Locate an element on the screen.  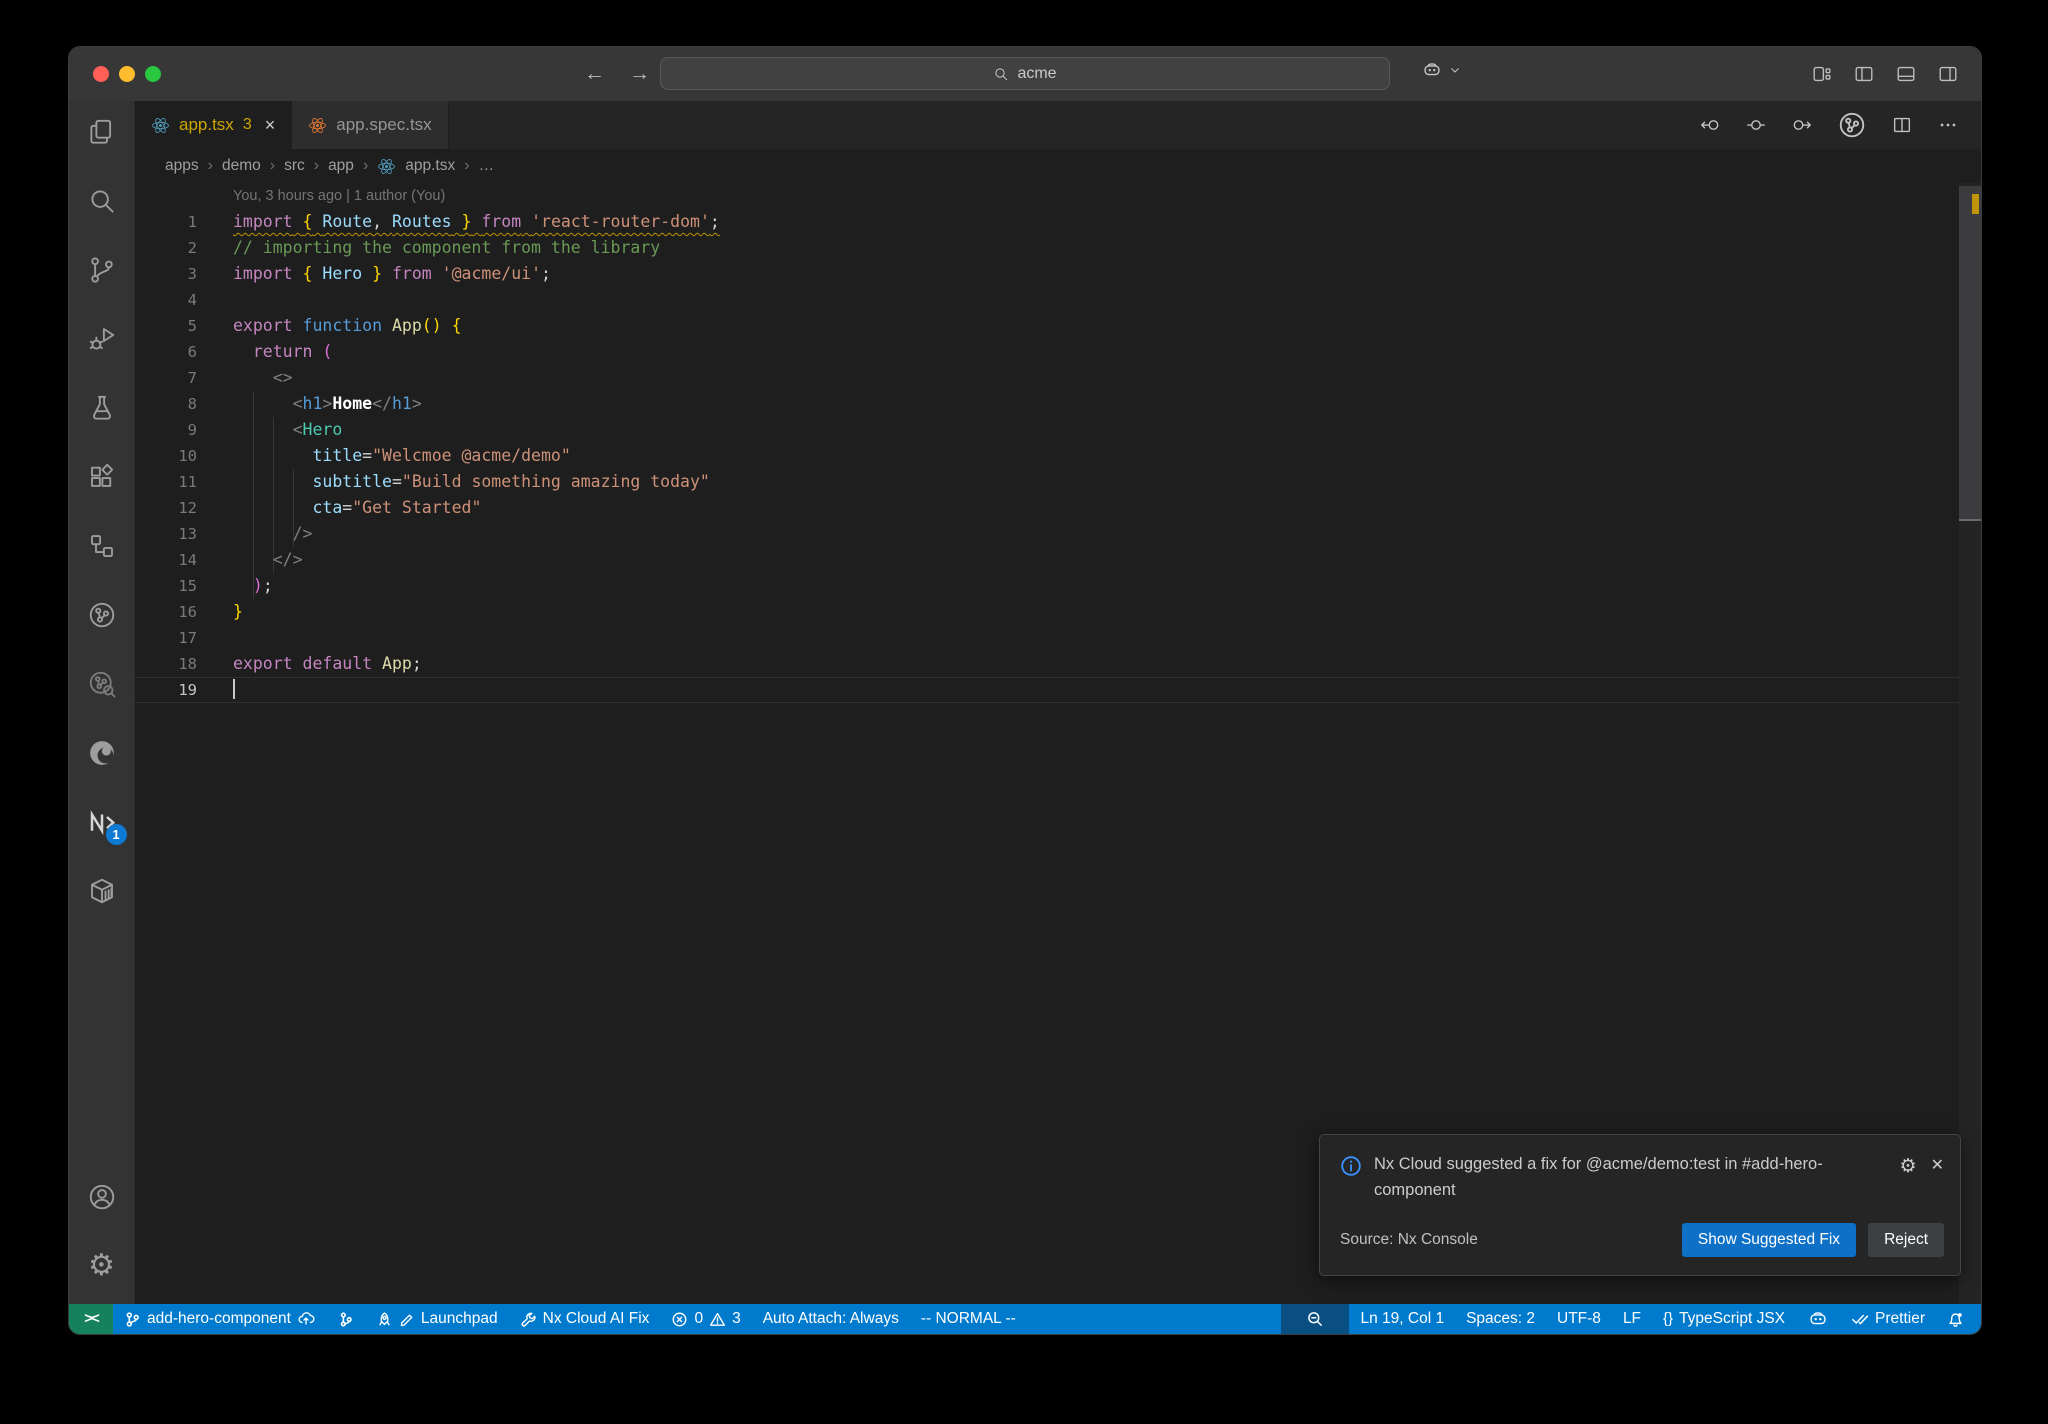
tab-app-spec-tsx: app.spec.tsx is located at coordinates (370, 125).